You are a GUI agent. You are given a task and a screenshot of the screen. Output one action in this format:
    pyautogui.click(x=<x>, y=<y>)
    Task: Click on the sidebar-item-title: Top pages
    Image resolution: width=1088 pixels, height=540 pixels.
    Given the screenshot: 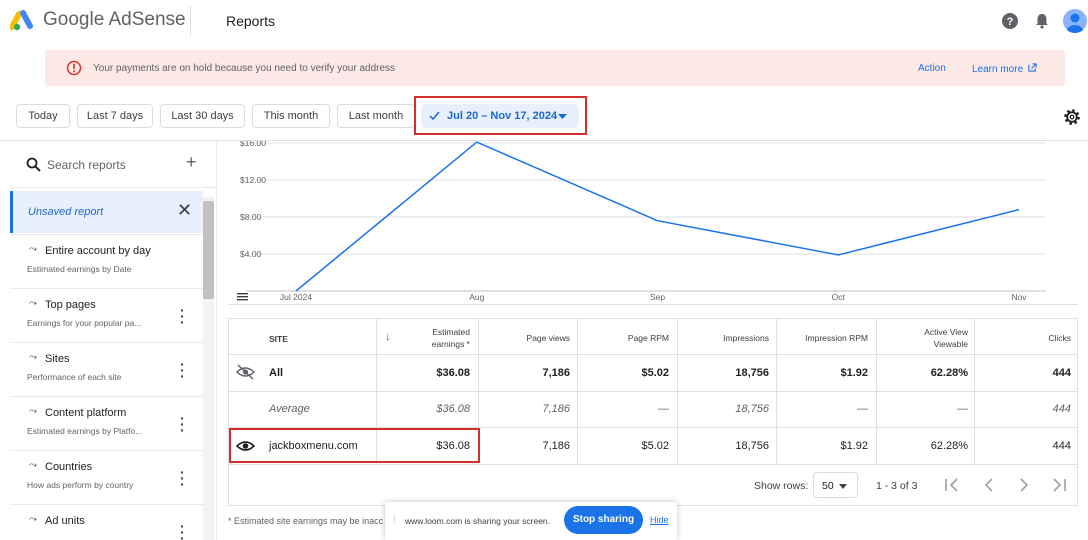 What is the action you would take?
    pyautogui.click(x=70, y=305)
    